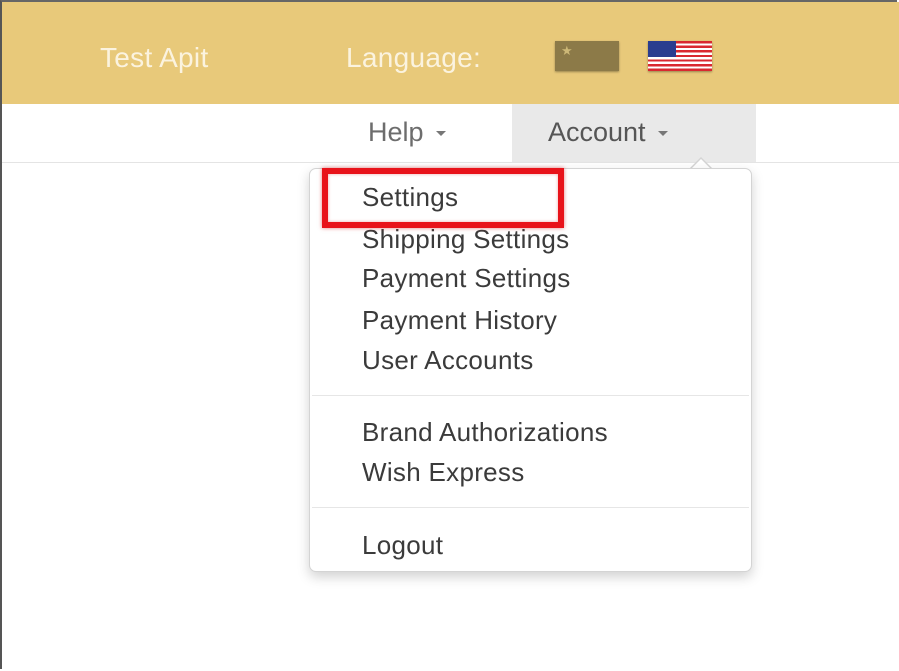 Image resolution: width=899 pixels, height=671 pixels. Describe the element at coordinates (459, 320) in the screenshot. I see `menu-item-payment-history: Payment History` at that location.